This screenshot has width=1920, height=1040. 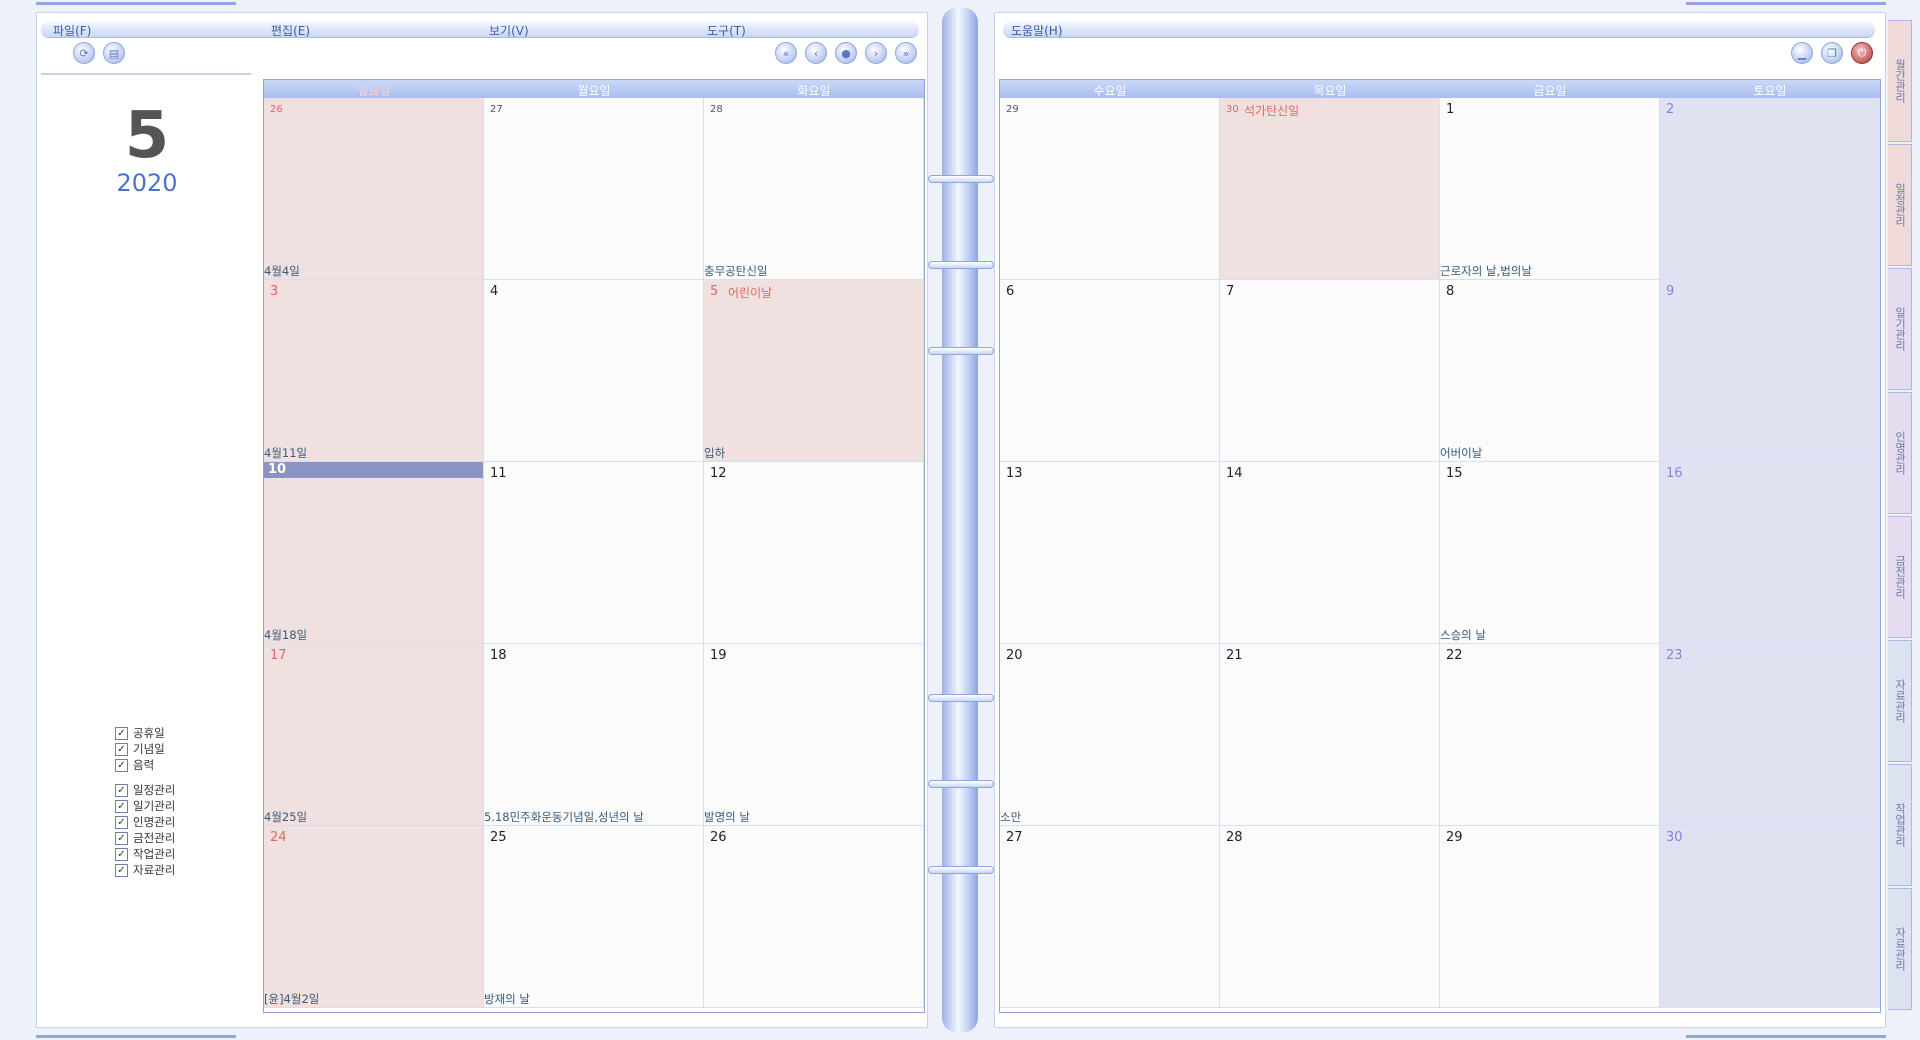 What do you see at coordinates (718, 473) in the screenshot?
I see `day-number: 12` at bounding box center [718, 473].